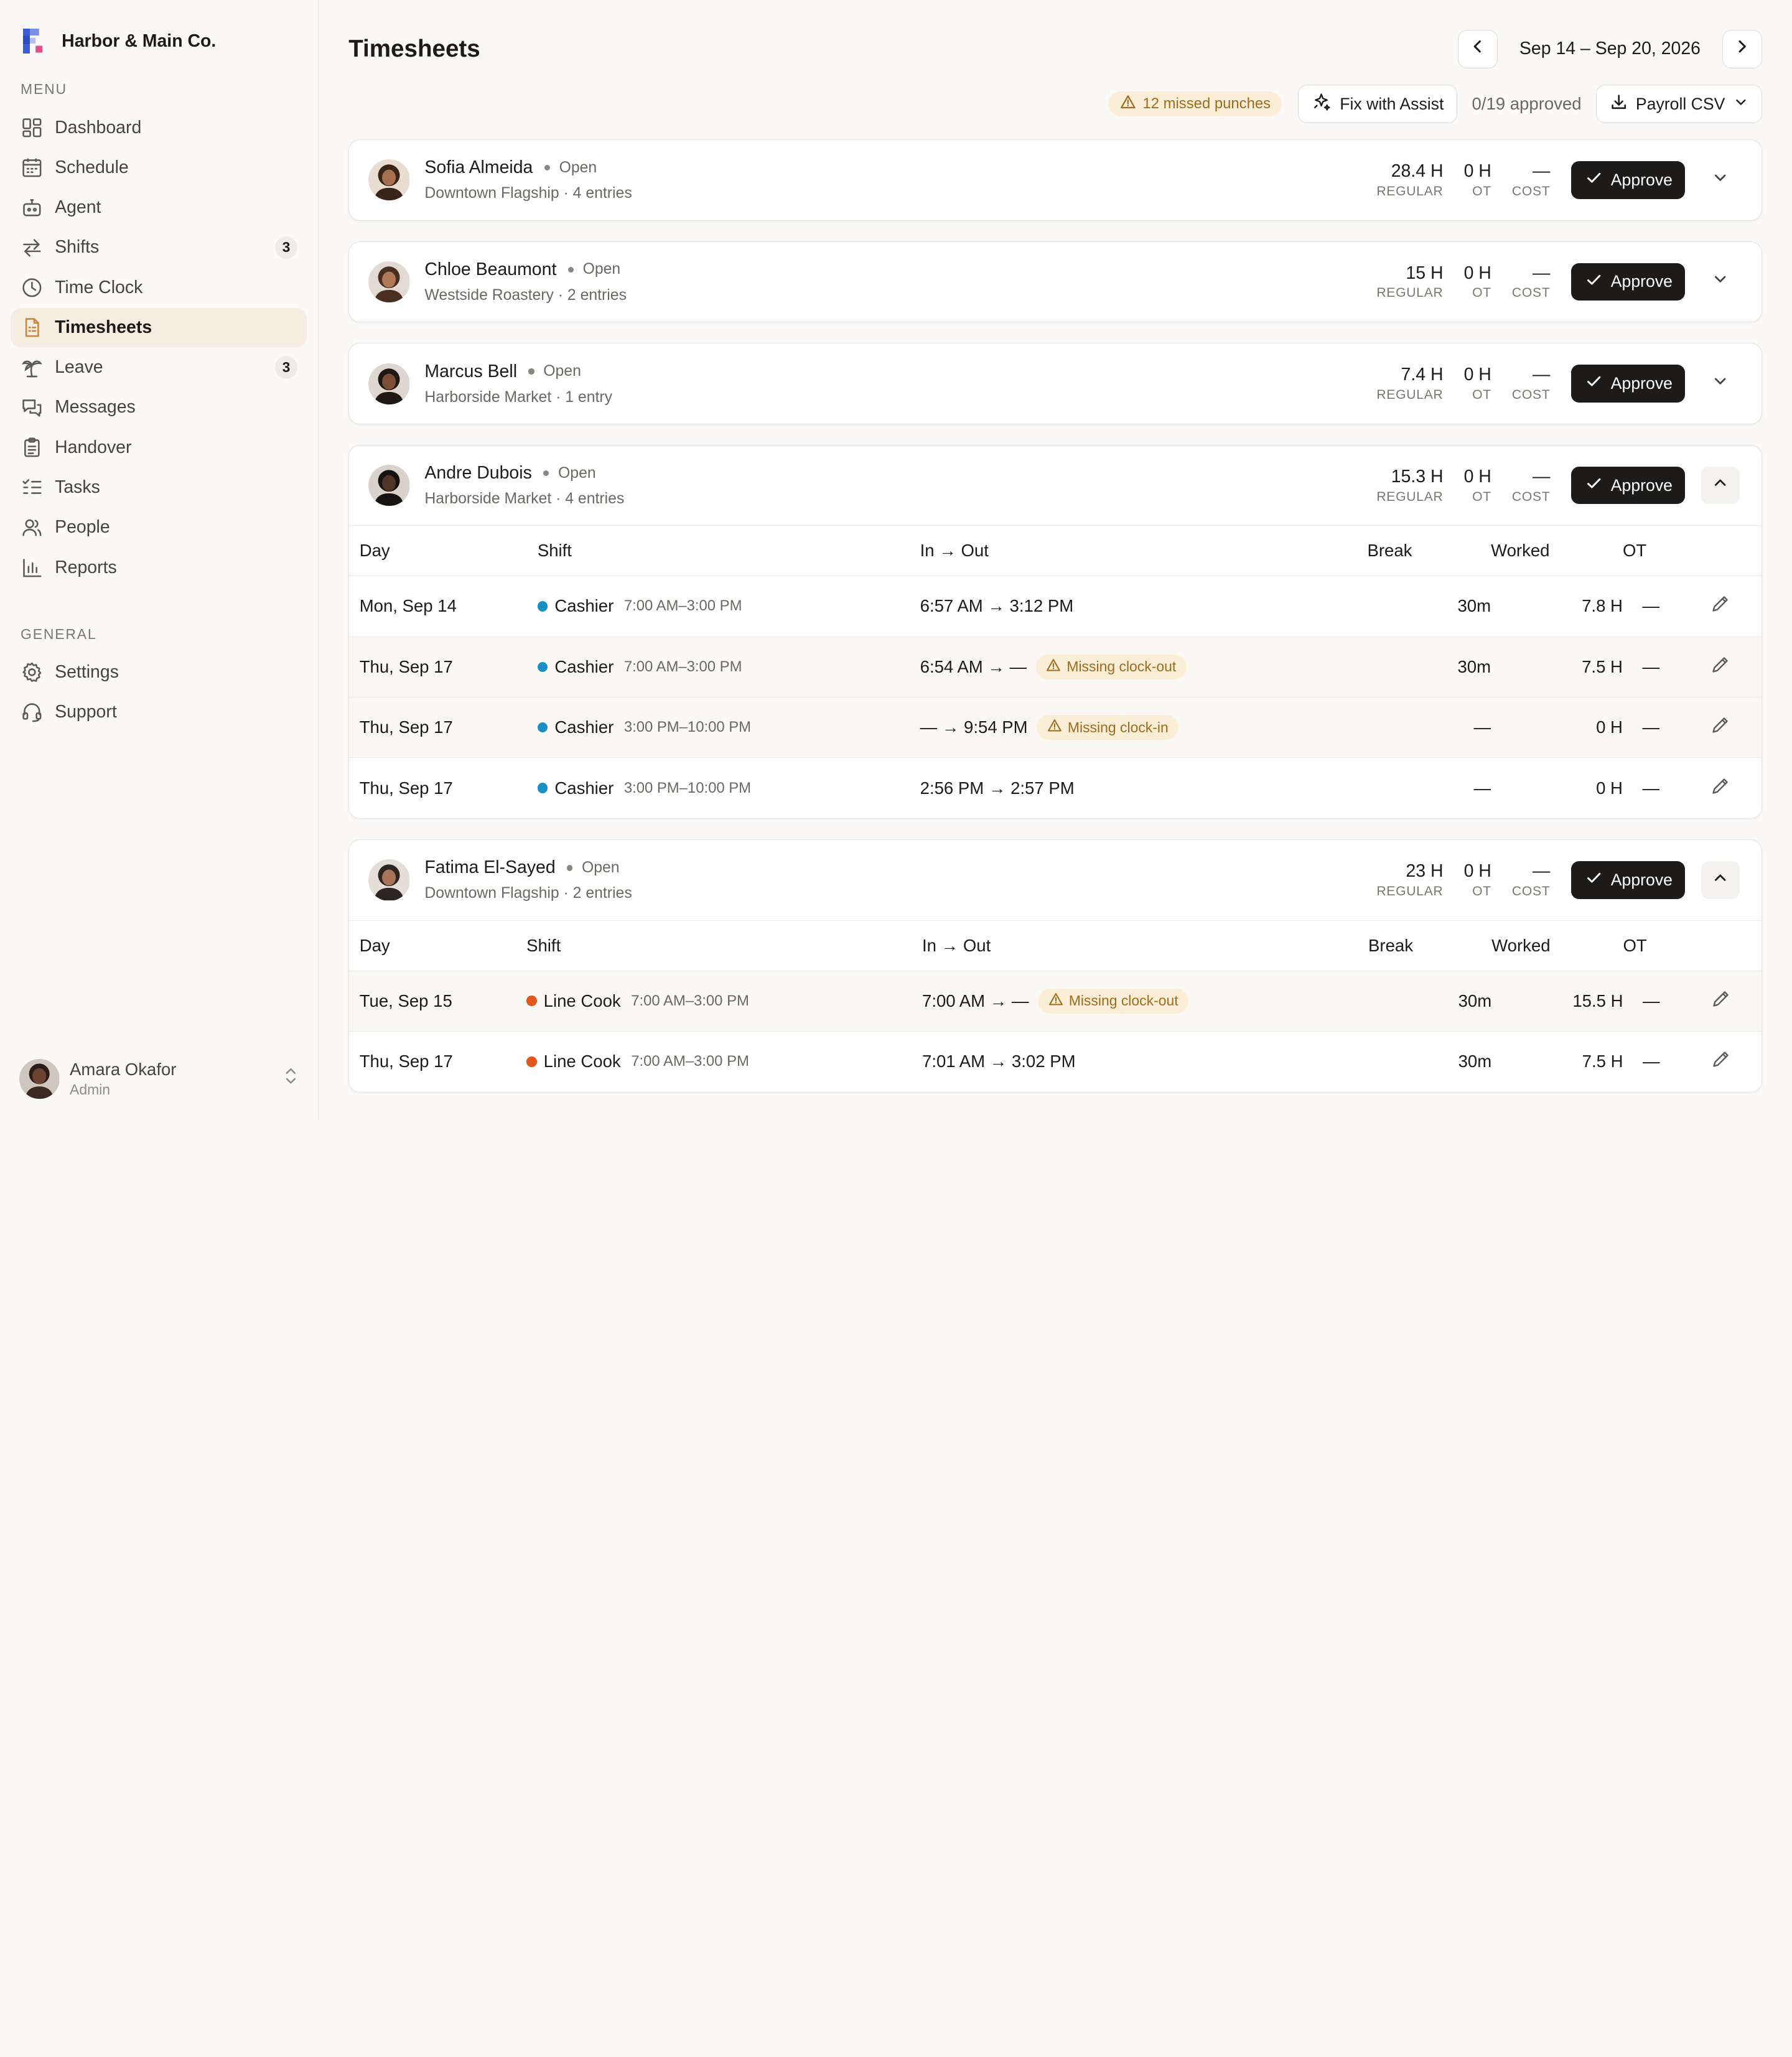 The width and height of the screenshot is (1792, 2057). Describe the element at coordinates (729, 551) in the screenshot. I see `column-header-shift: Shift` at that location.